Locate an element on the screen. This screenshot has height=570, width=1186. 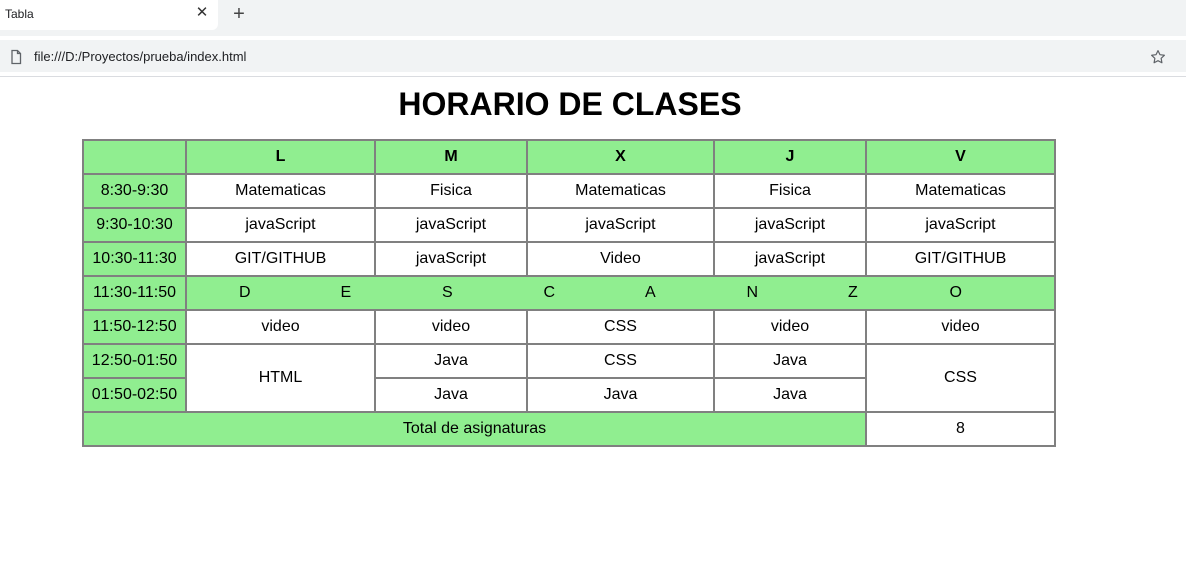
url-text: file:///D:/Proyectos/prueba/index.html is located at coordinates (140, 56).